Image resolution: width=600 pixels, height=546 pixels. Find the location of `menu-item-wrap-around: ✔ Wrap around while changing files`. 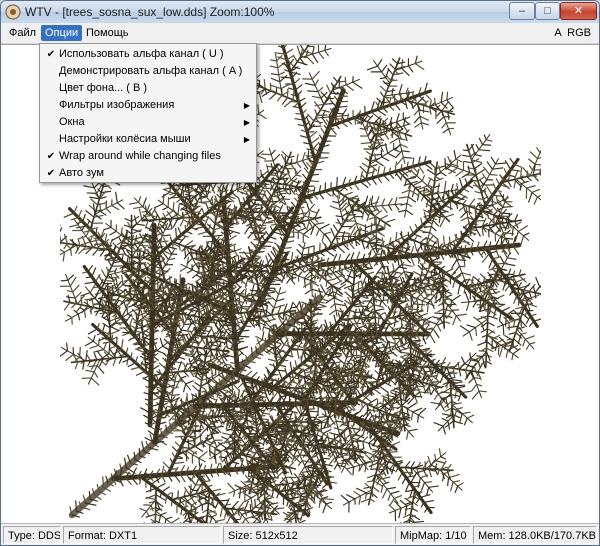

menu-item-wrap-around: ✔ Wrap around while changing files is located at coordinates (148, 156).